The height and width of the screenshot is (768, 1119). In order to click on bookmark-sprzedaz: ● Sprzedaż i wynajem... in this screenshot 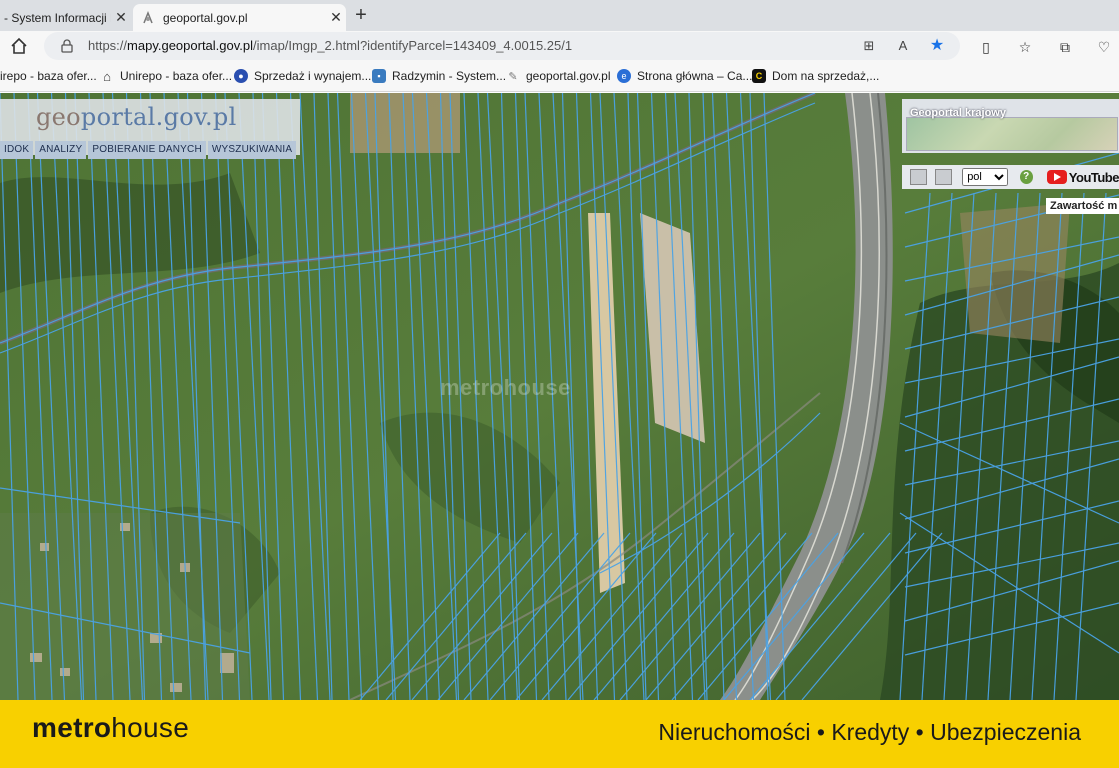, I will do `click(302, 76)`.